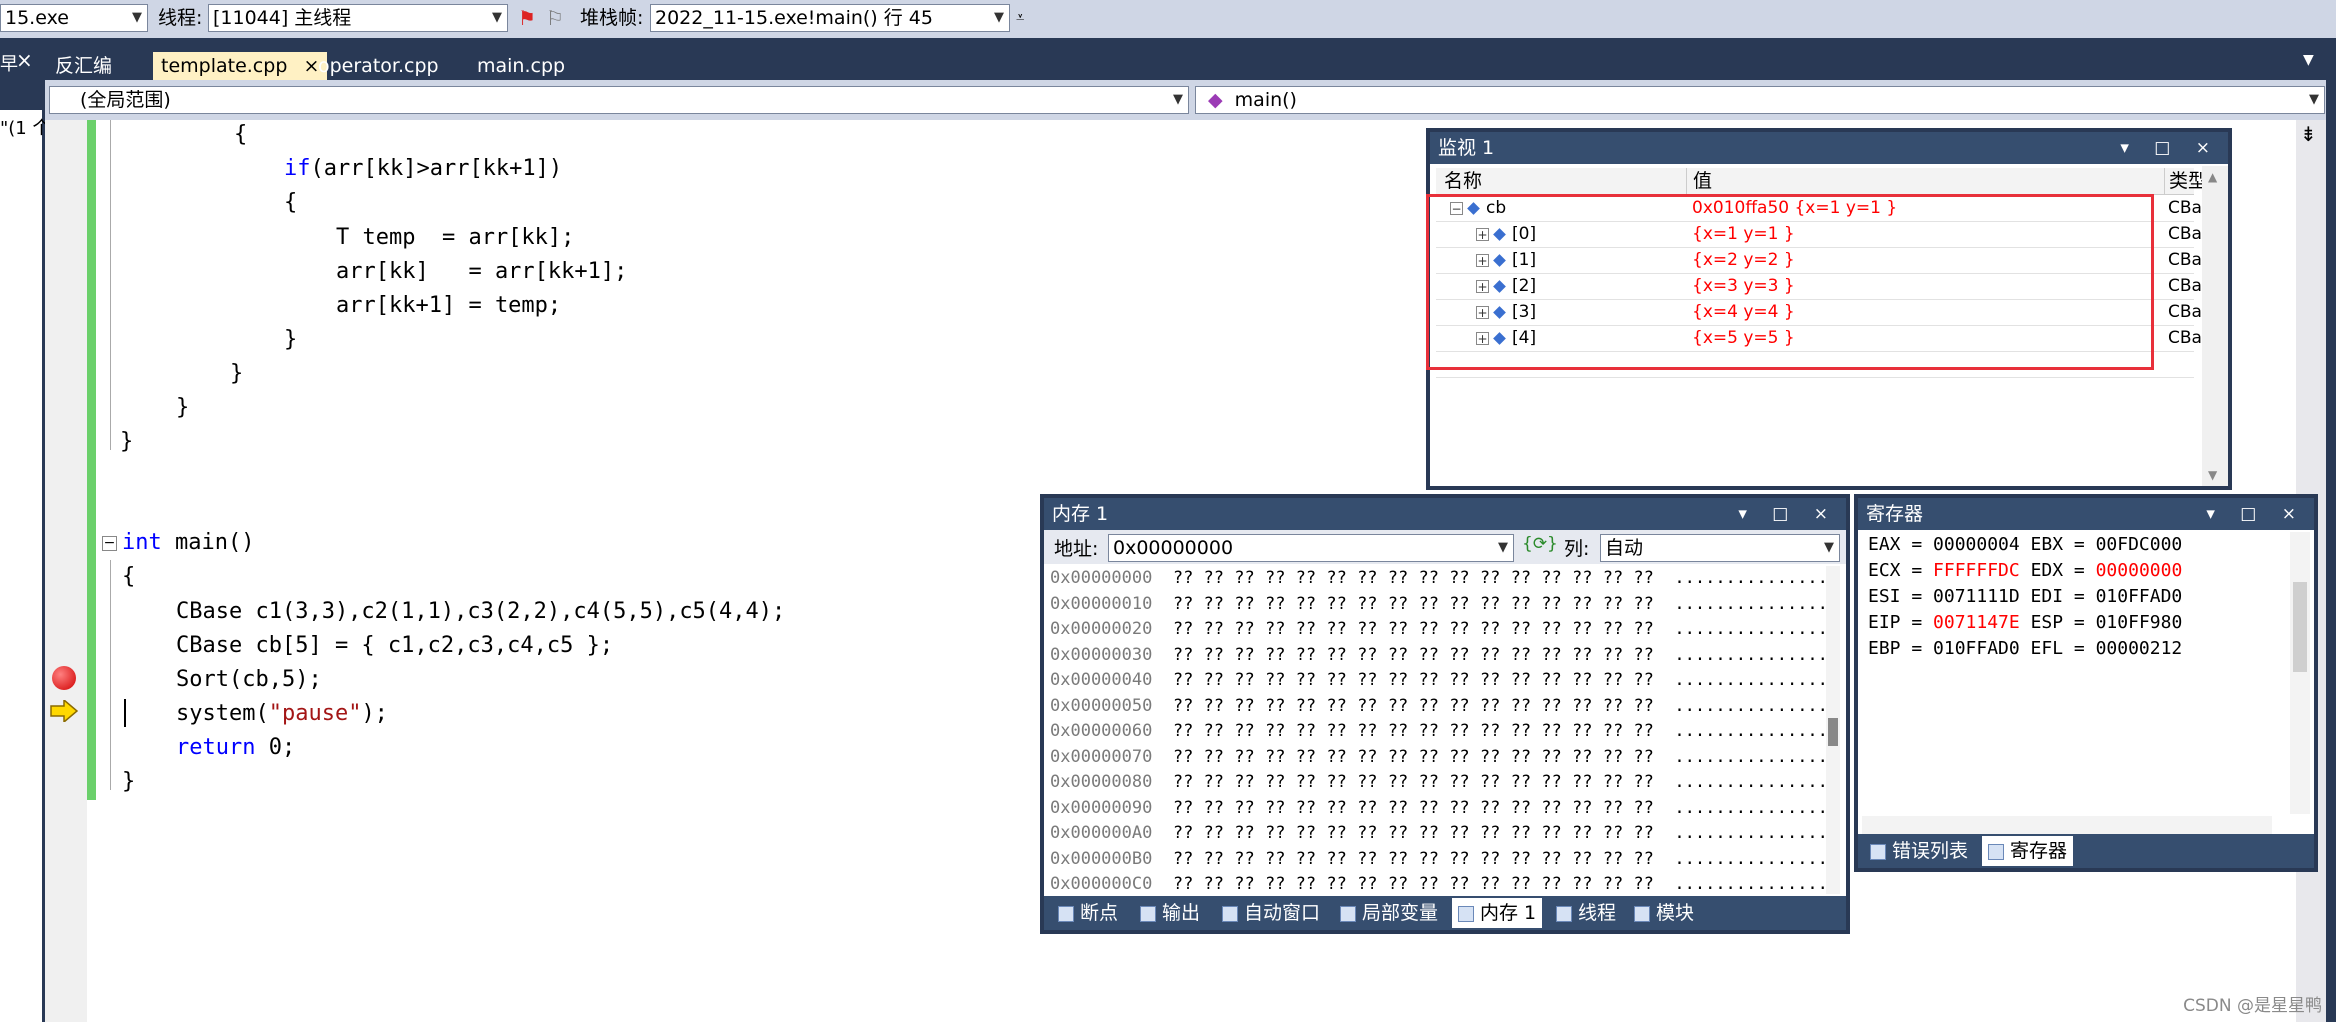 Image resolution: width=2336 pixels, height=1022 pixels. I want to click on flag-filter-icon: ⚐, so click(555, 18).